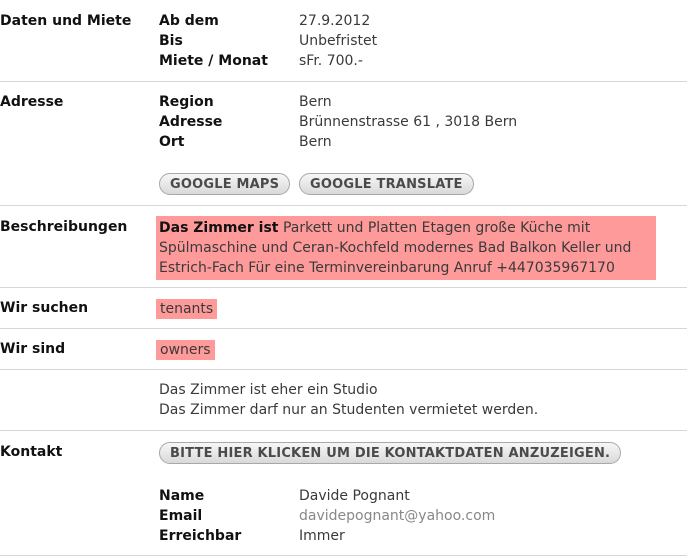 The width and height of the screenshot is (687, 556). Describe the element at coordinates (315, 142) in the screenshot. I see `value-ort: Bern` at that location.